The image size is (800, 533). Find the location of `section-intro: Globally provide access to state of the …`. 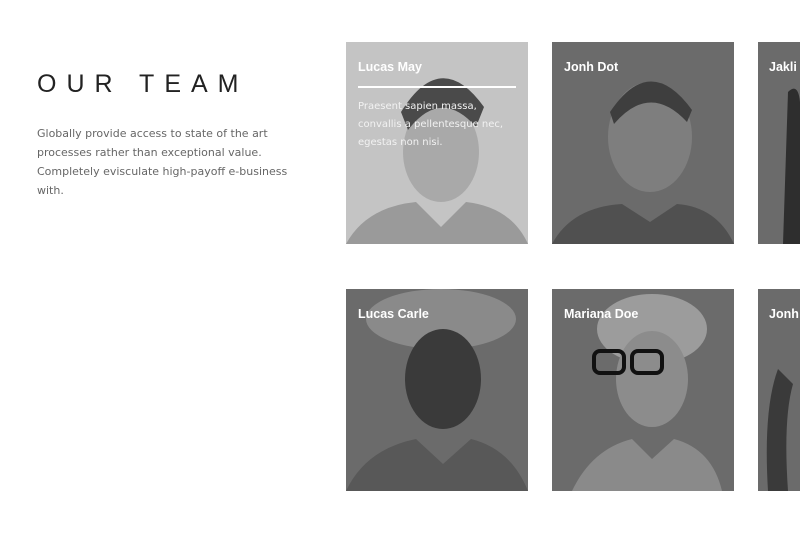

section-intro: Globally provide access to state of the … is located at coordinates (162, 162).